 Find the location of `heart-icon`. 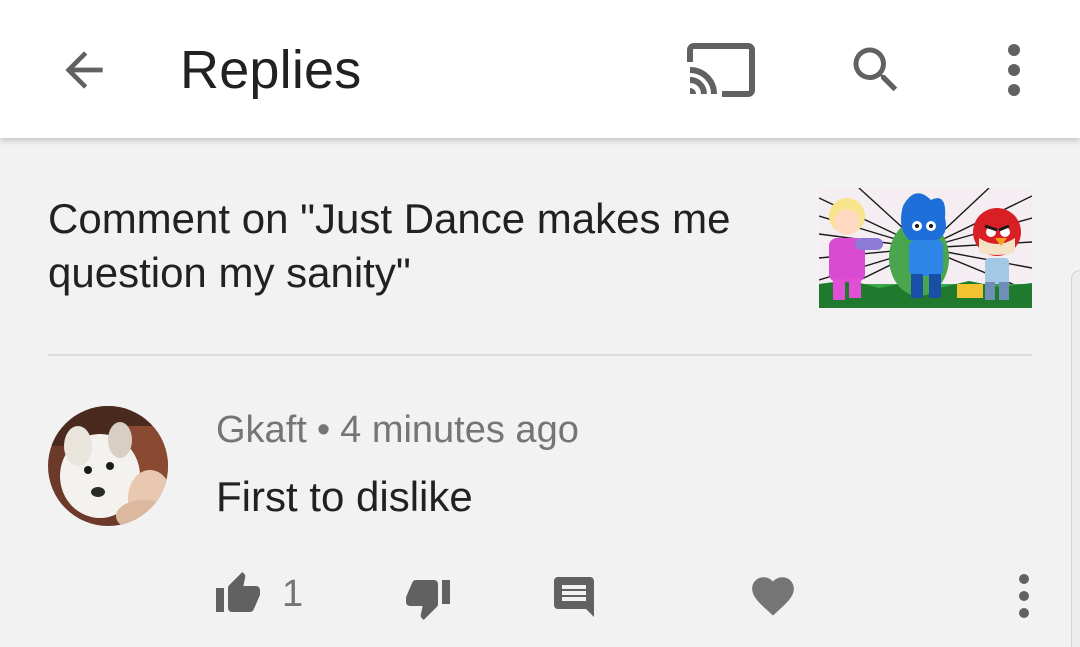

heart-icon is located at coordinates (773, 596).